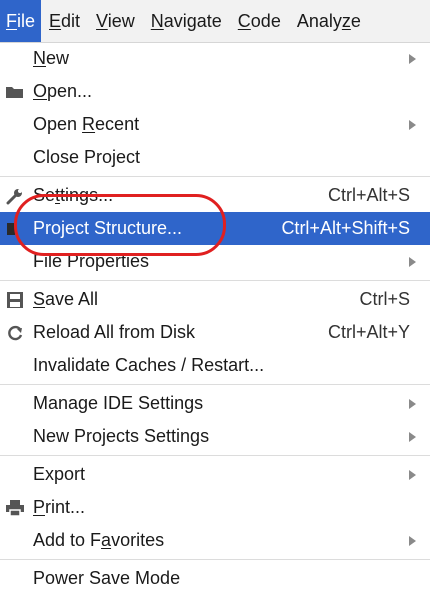  What do you see at coordinates (215, 195) in the screenshot?
I see `menu-item-settings: Settings... Ctrl+Alt+S` at bounding box center [215, 195].